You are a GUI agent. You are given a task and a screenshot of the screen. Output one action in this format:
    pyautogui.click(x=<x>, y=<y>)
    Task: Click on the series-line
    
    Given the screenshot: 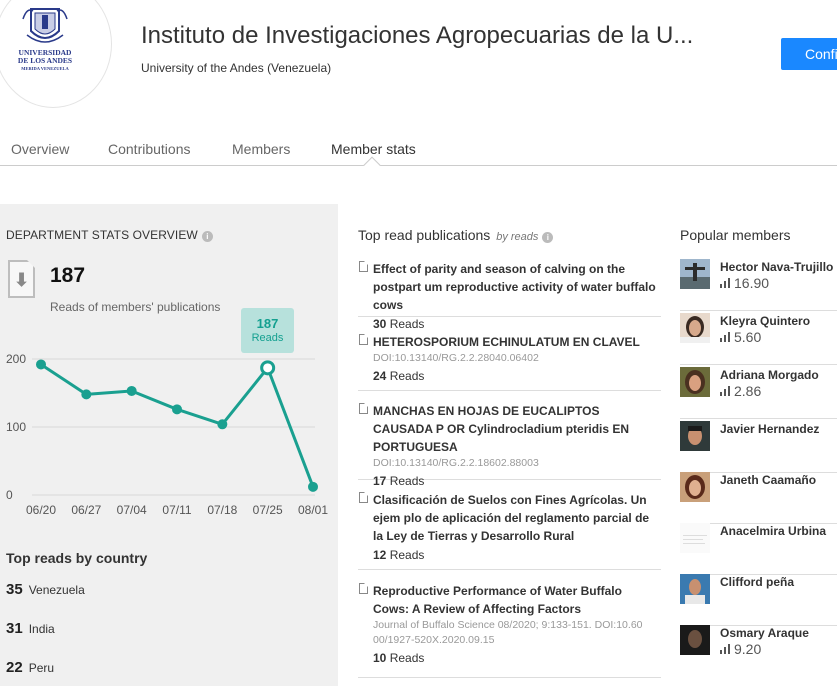 What is the action you would take?
    pyautogui.click(x=177, y=425)
    